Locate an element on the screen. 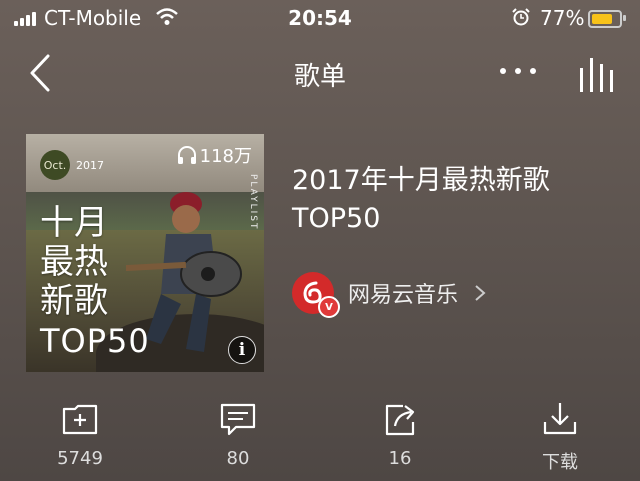  netease-logo-icon: V is located at coordinates (316, 295).